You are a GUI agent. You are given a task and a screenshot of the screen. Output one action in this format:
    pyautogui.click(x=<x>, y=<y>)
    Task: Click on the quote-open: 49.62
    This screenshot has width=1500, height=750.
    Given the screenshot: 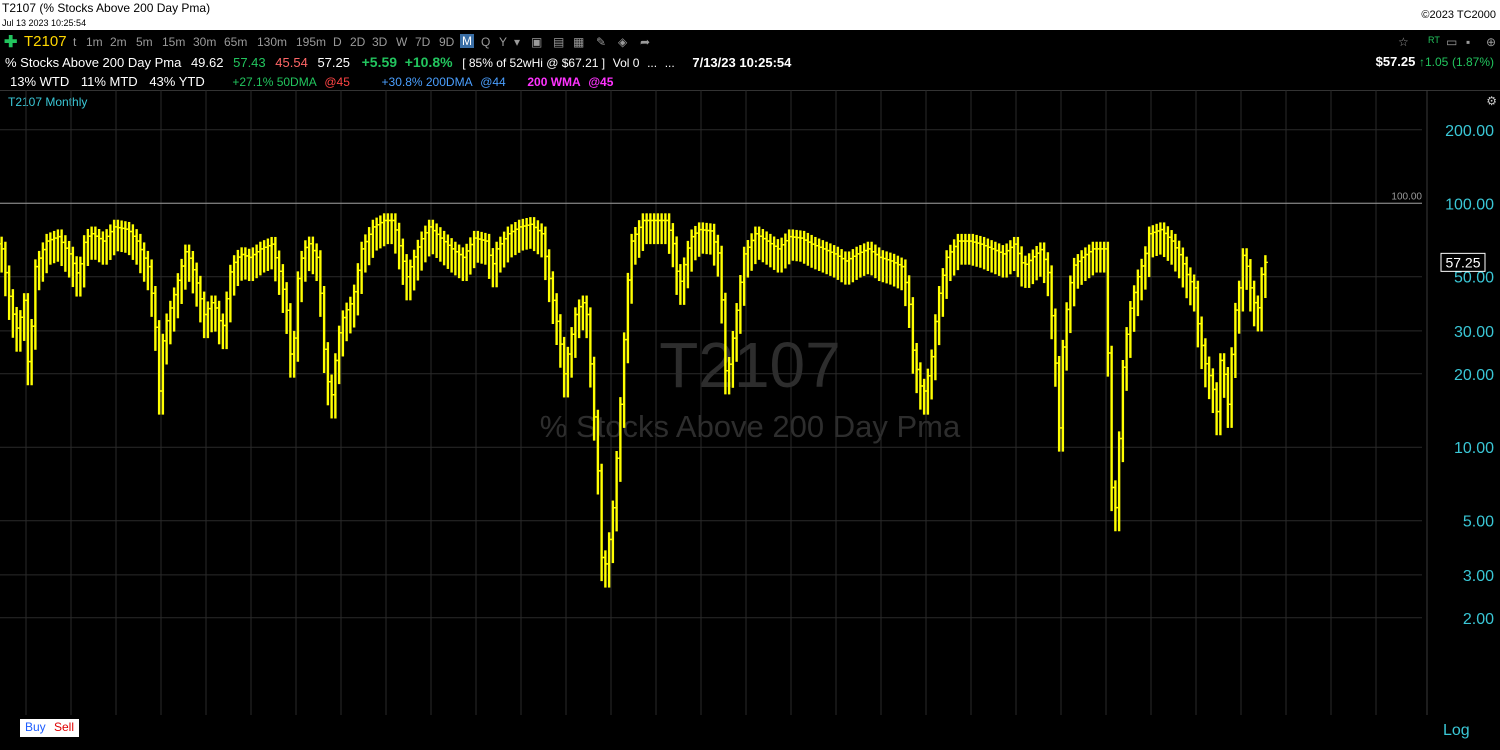 What is the action you would take?
    pyautogui.click(x=207, y=62)
    